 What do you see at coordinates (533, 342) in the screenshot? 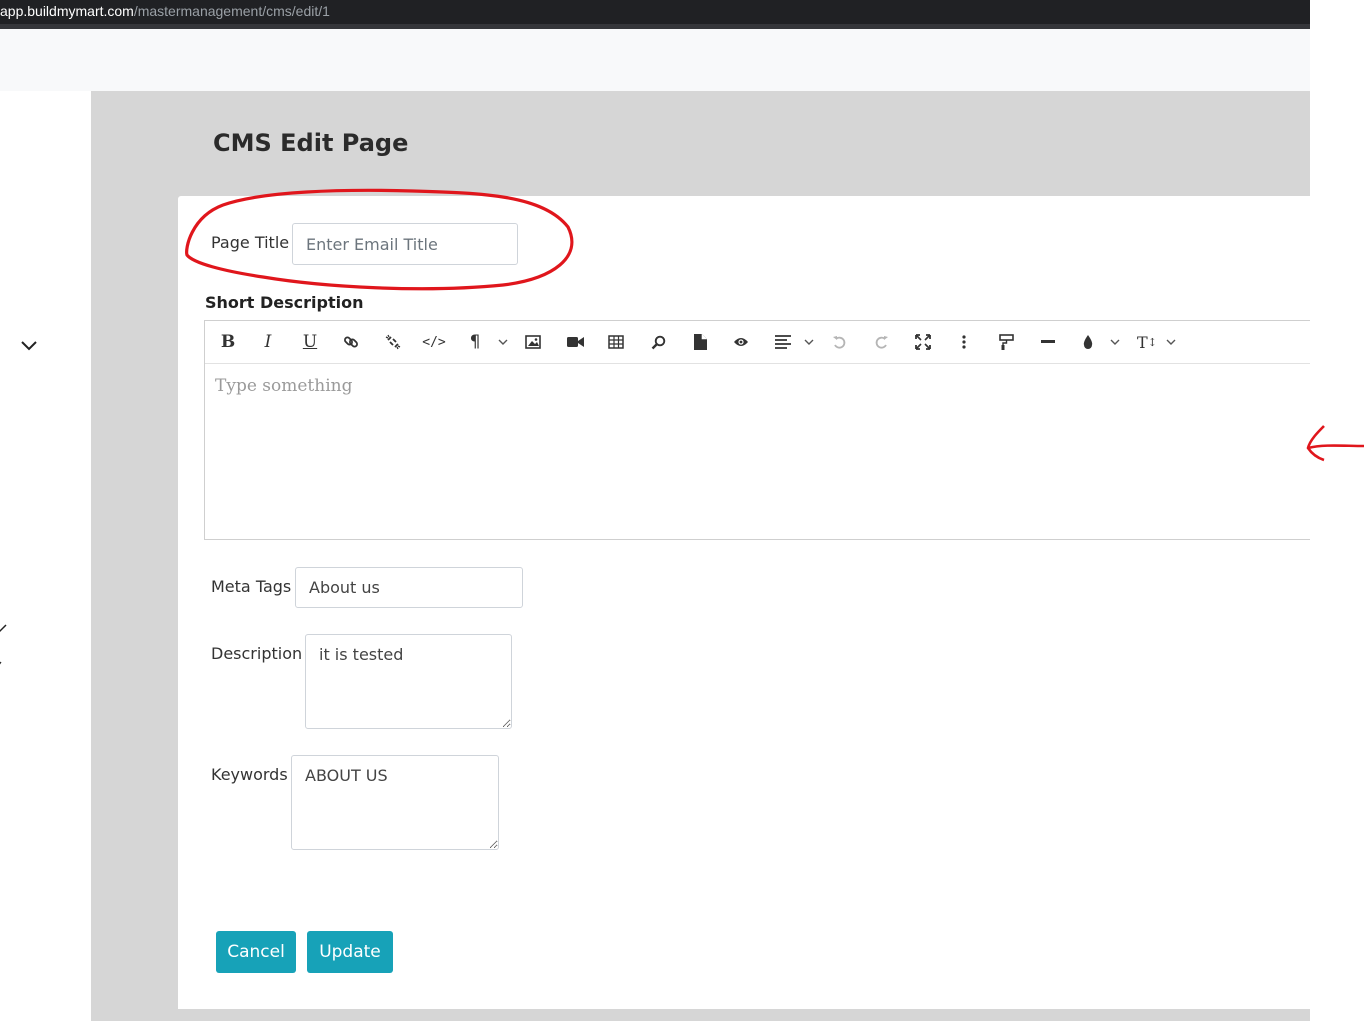
I see `image-icon` at bounding box center [533, 342].